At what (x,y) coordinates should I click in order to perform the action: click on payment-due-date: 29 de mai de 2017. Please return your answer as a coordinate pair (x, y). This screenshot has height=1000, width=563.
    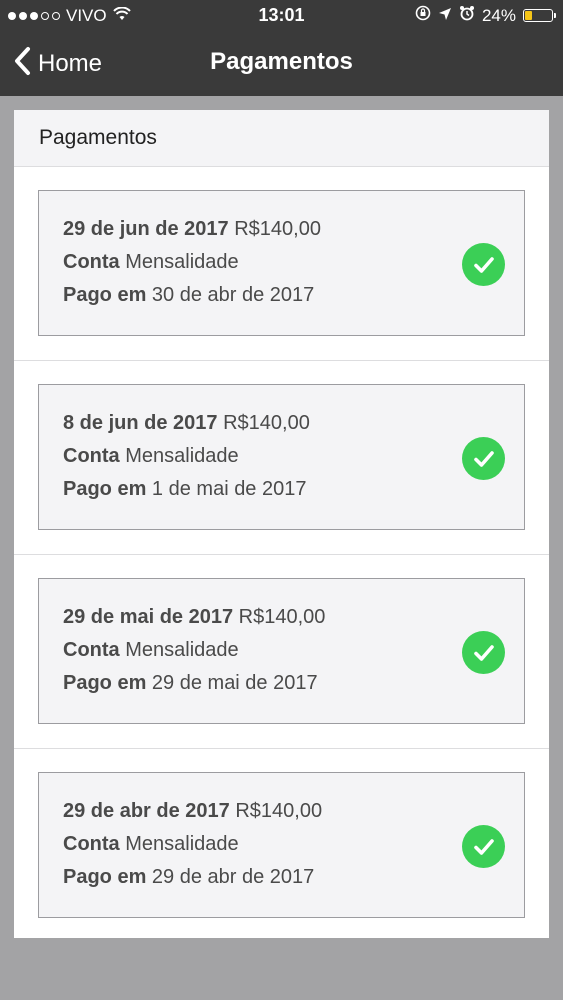
    Looking at the image, I should click on (148, 617).